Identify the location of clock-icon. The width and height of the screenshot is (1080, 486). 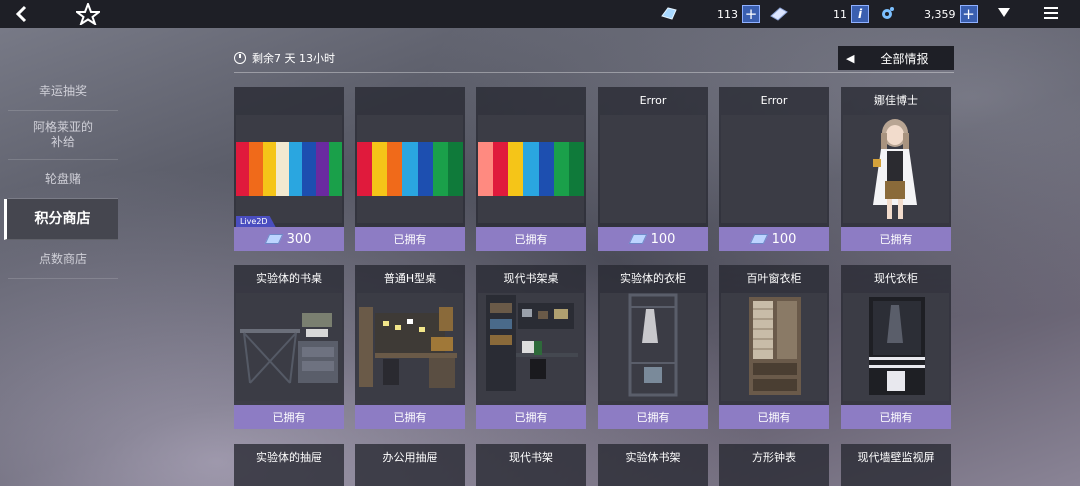
(240, 58).